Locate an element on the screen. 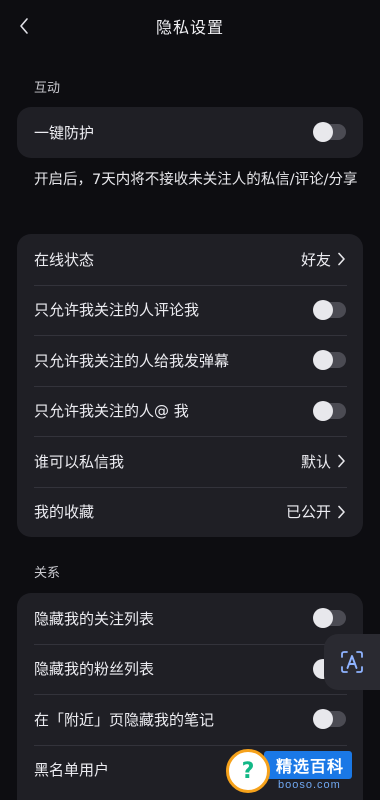  row-one-key-protect: 一键防护 is located at coordinates (190, 132).